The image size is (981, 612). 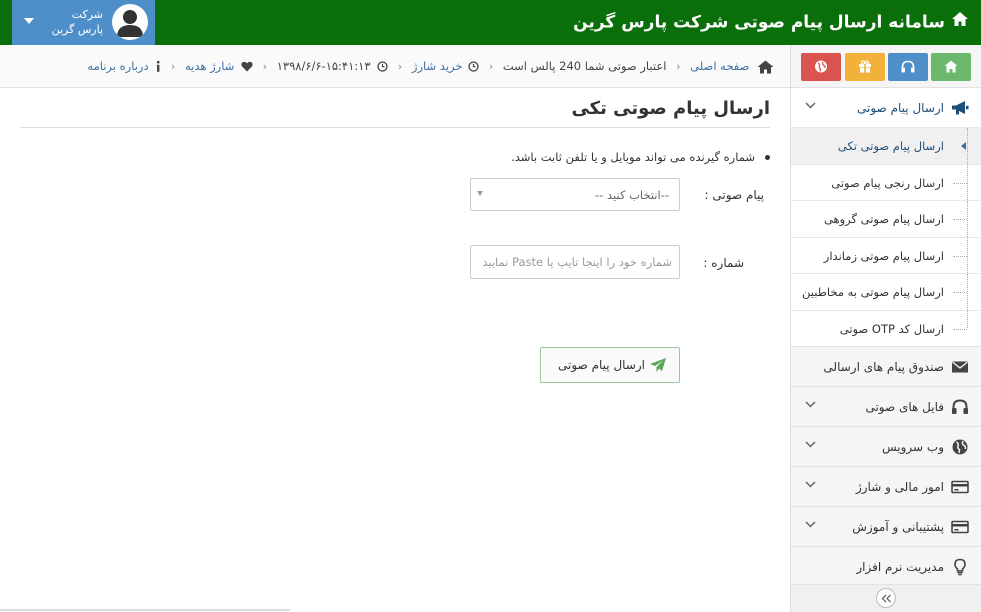 I want to click on sidebar-item-label: امور مالی و شارژ, so click(x=899, y=487).